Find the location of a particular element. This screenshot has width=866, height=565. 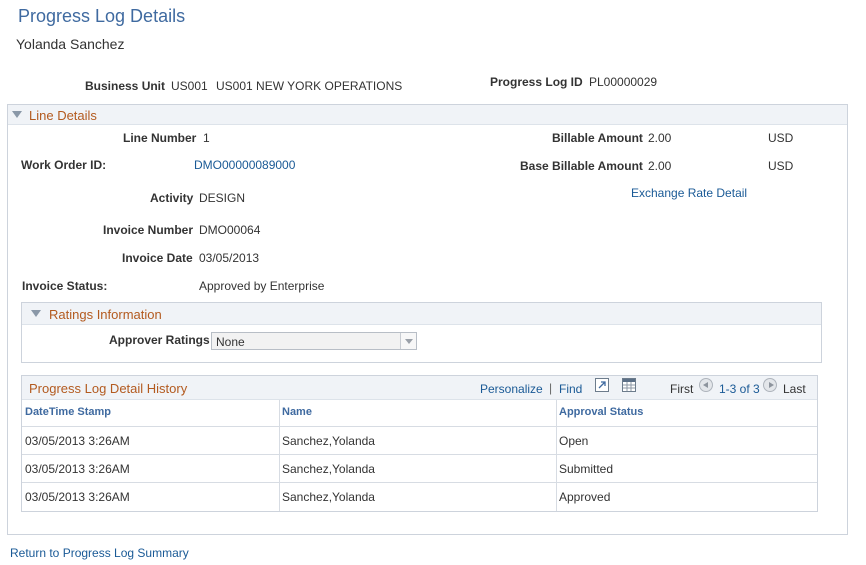

page-title: Progress Log Details is located at coordinates (102, 16).